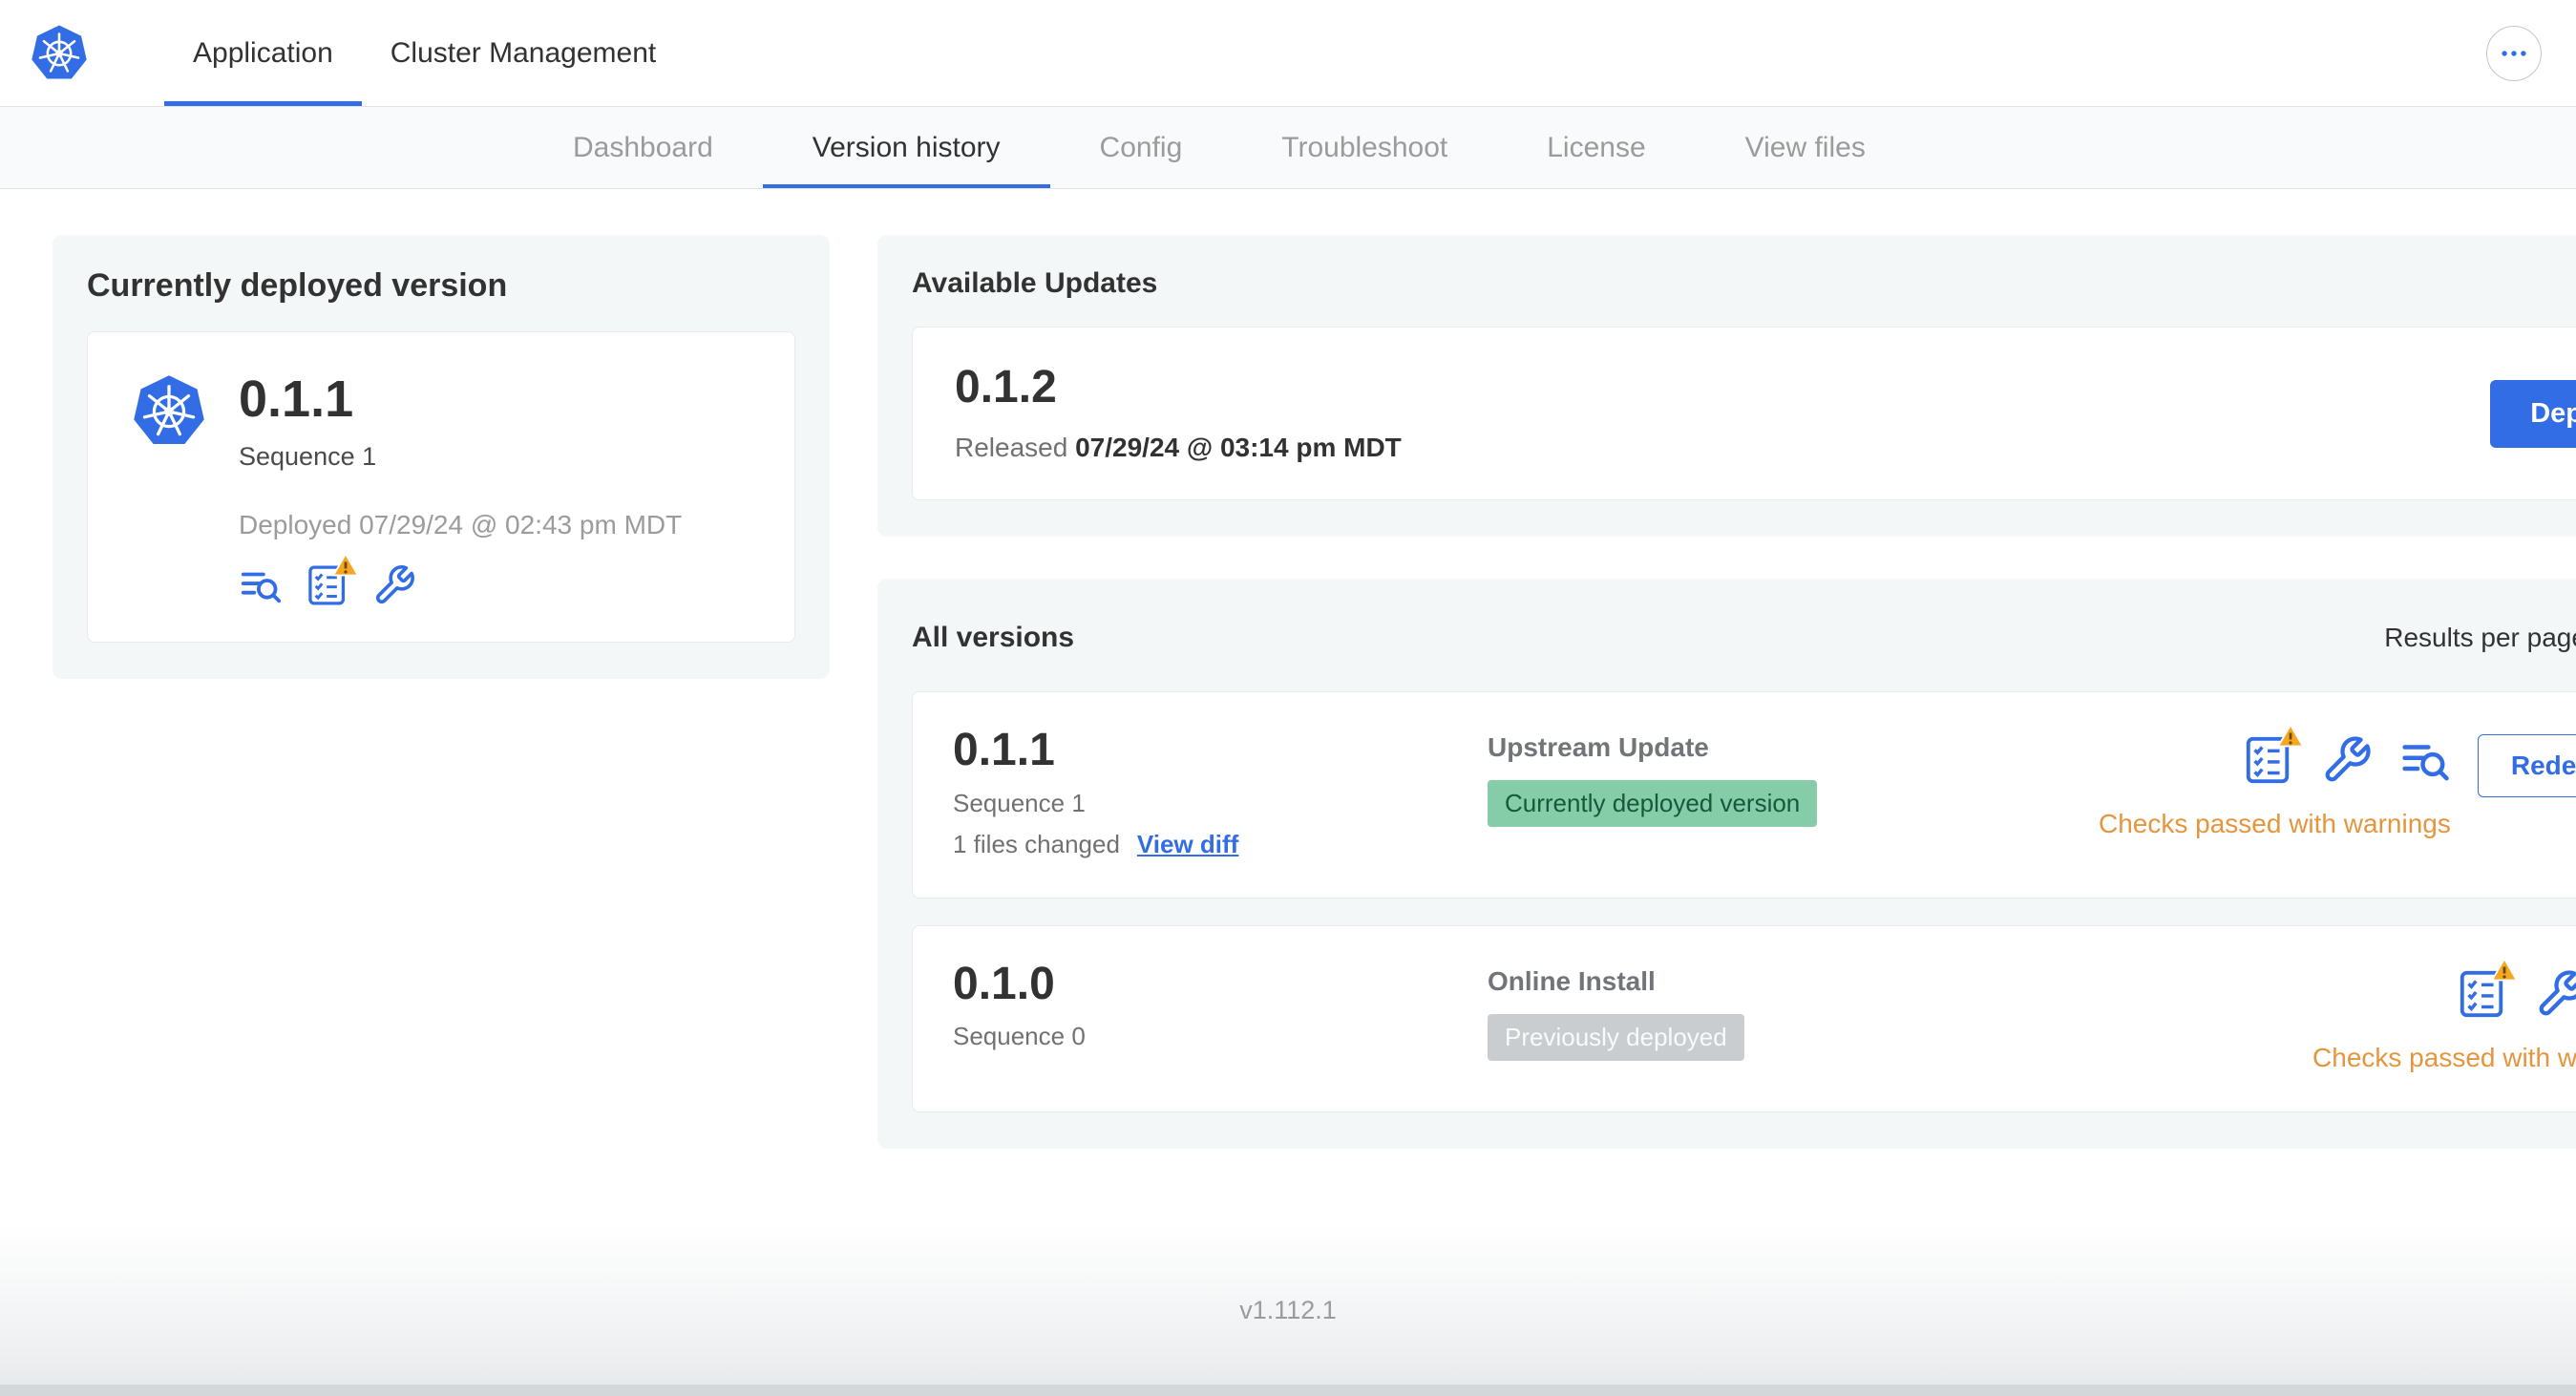 This screenshot has width=2576, height=1396. I want to click on available-updates-title: Available Updates, so click(1035, 283).